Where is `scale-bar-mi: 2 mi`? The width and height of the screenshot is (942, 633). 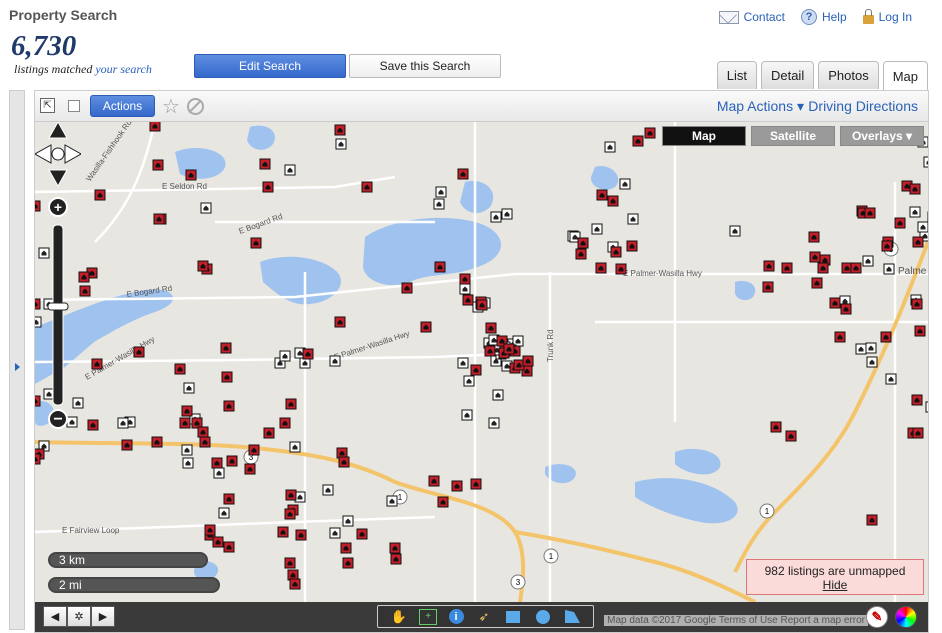
scale-bar-mi: 2 mi is located at coordinates (134, 585).